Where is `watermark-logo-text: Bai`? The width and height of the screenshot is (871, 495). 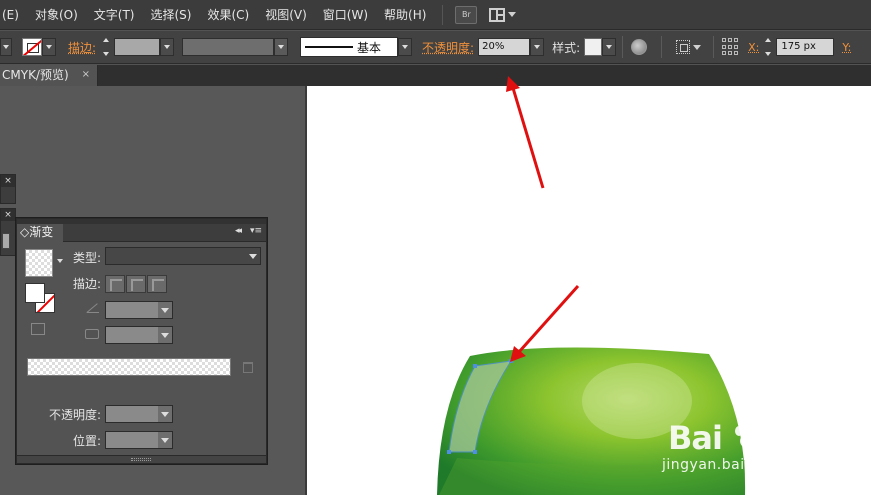
watermark-logo-text: Bai is located at coordinates (695, 438).